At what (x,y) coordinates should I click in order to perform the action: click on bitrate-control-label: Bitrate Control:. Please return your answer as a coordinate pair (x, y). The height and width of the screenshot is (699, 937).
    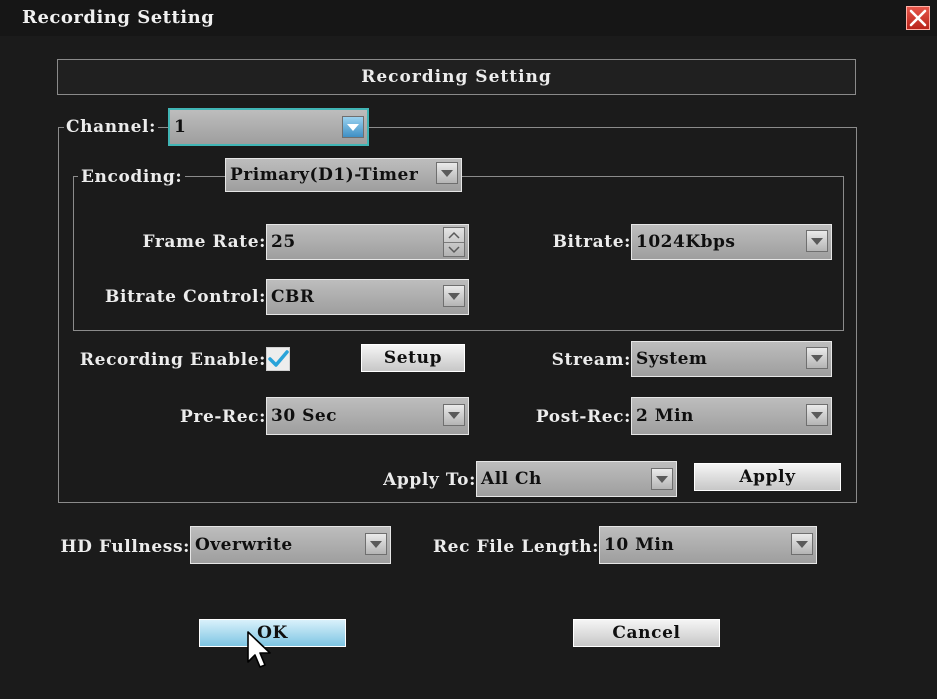
    Looking at the image, I should click on (185, 297).